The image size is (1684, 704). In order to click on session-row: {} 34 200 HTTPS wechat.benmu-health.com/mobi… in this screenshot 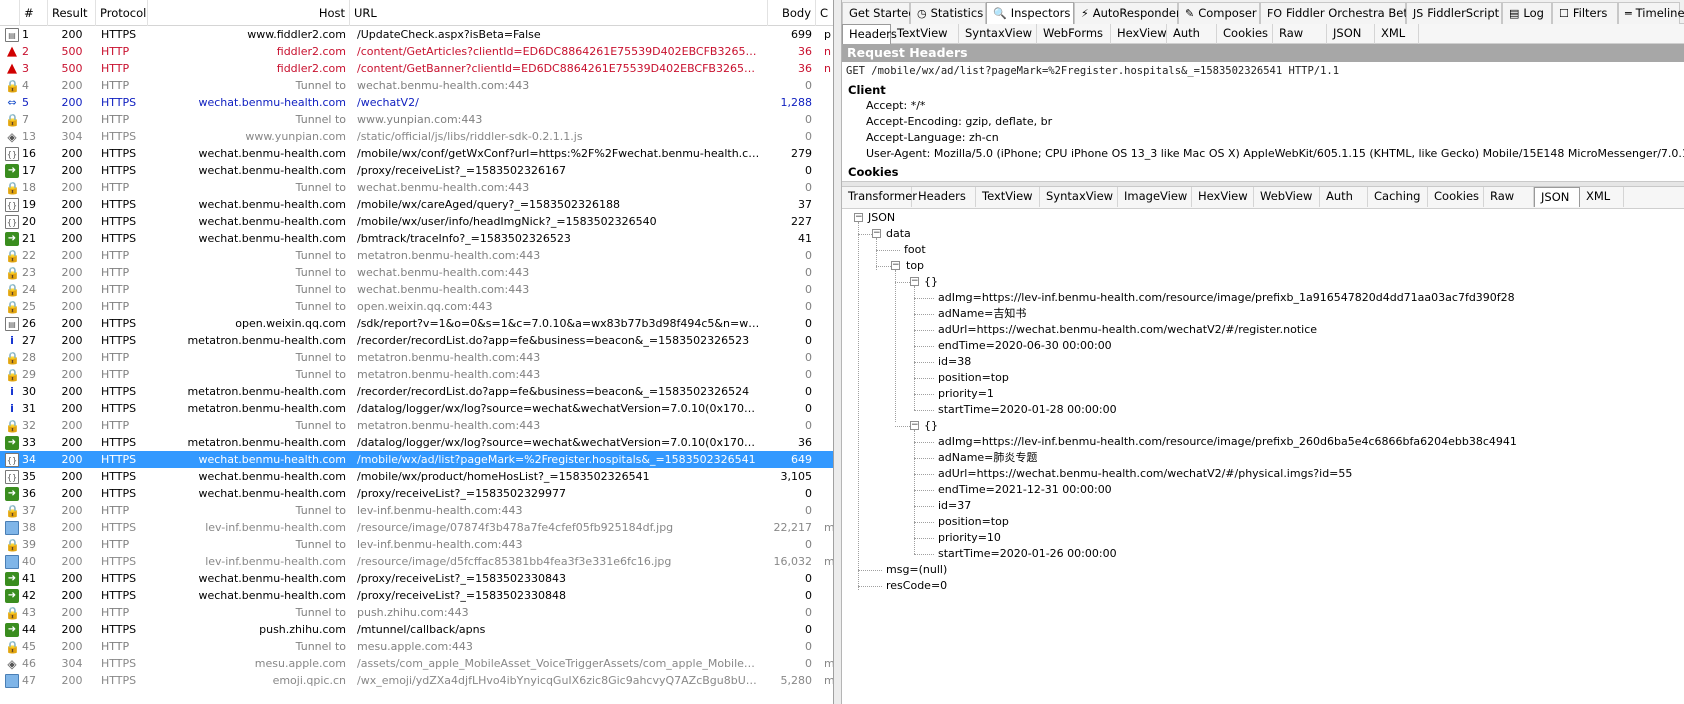, I will do `click(416, 459)`.